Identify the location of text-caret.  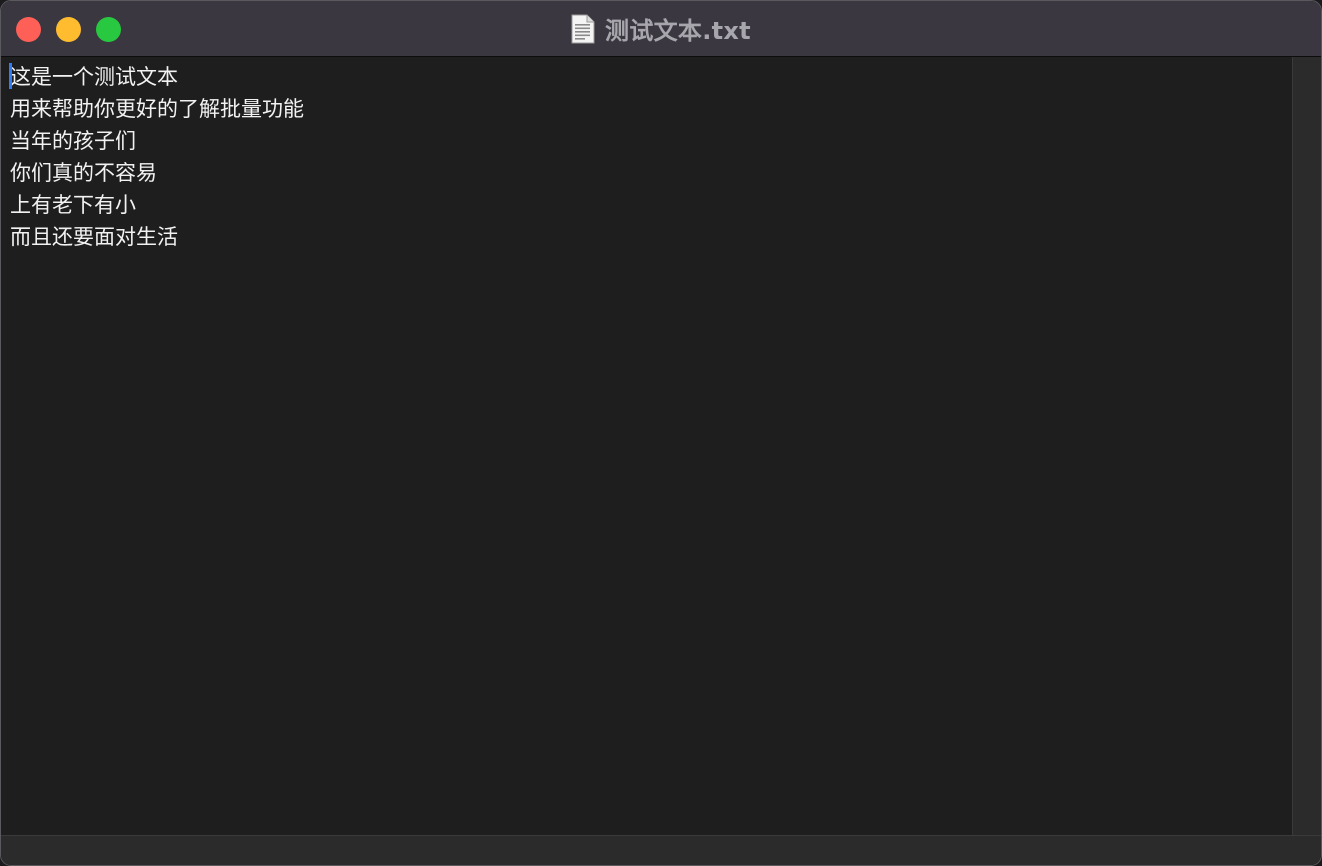
(10, 76).